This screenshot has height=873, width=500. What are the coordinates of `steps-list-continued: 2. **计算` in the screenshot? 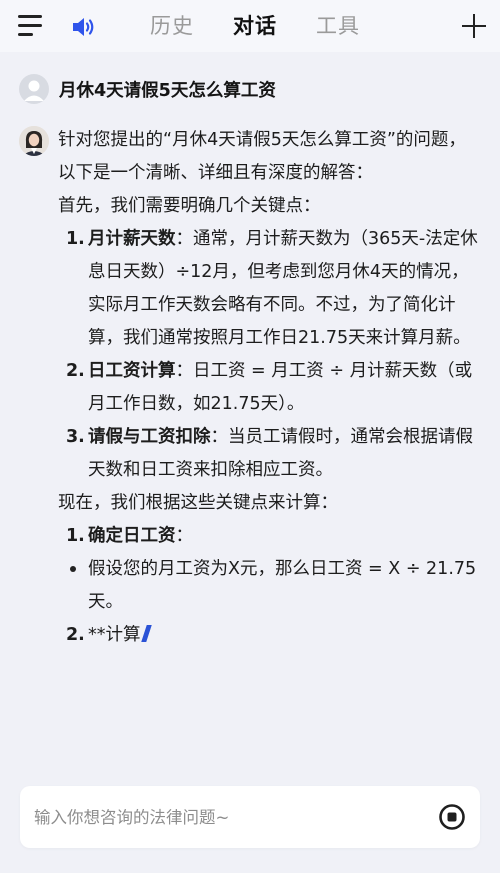 It's located at (270, 635).